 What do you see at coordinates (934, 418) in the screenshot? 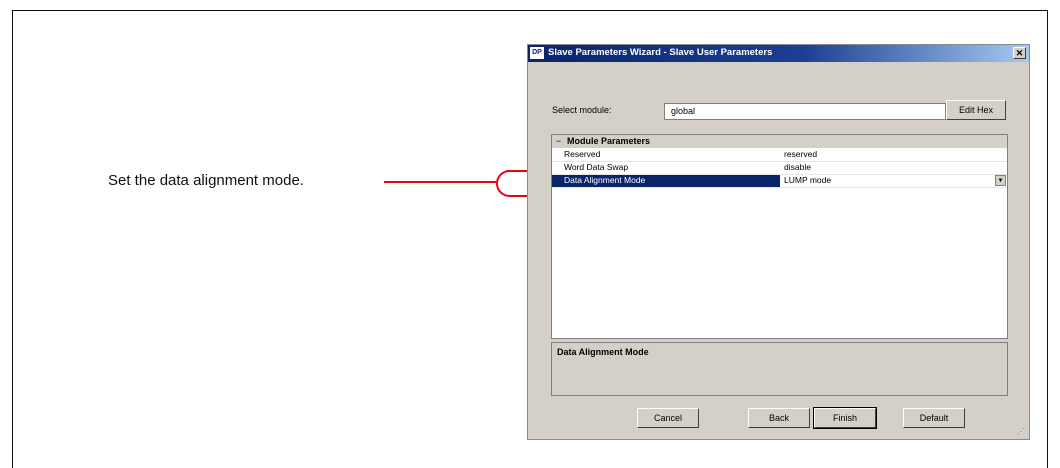
I see `default-button: Default` at bounding box center [934, 418].